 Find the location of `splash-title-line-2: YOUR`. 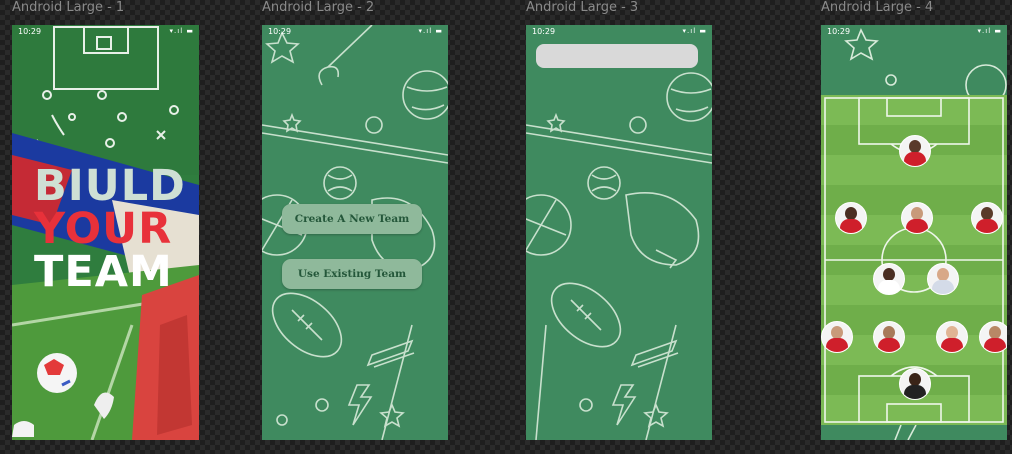

splash-title-line-2: YOUR is located at coordinates (103, 229).